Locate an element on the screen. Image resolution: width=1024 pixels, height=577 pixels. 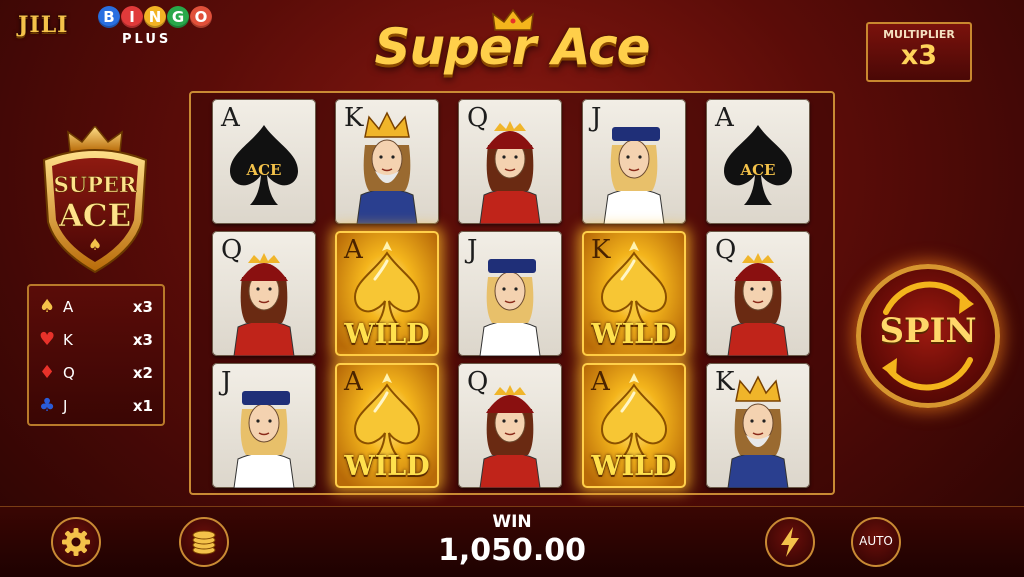
suit-icon: ♠ is located at coordinates (47, 306).